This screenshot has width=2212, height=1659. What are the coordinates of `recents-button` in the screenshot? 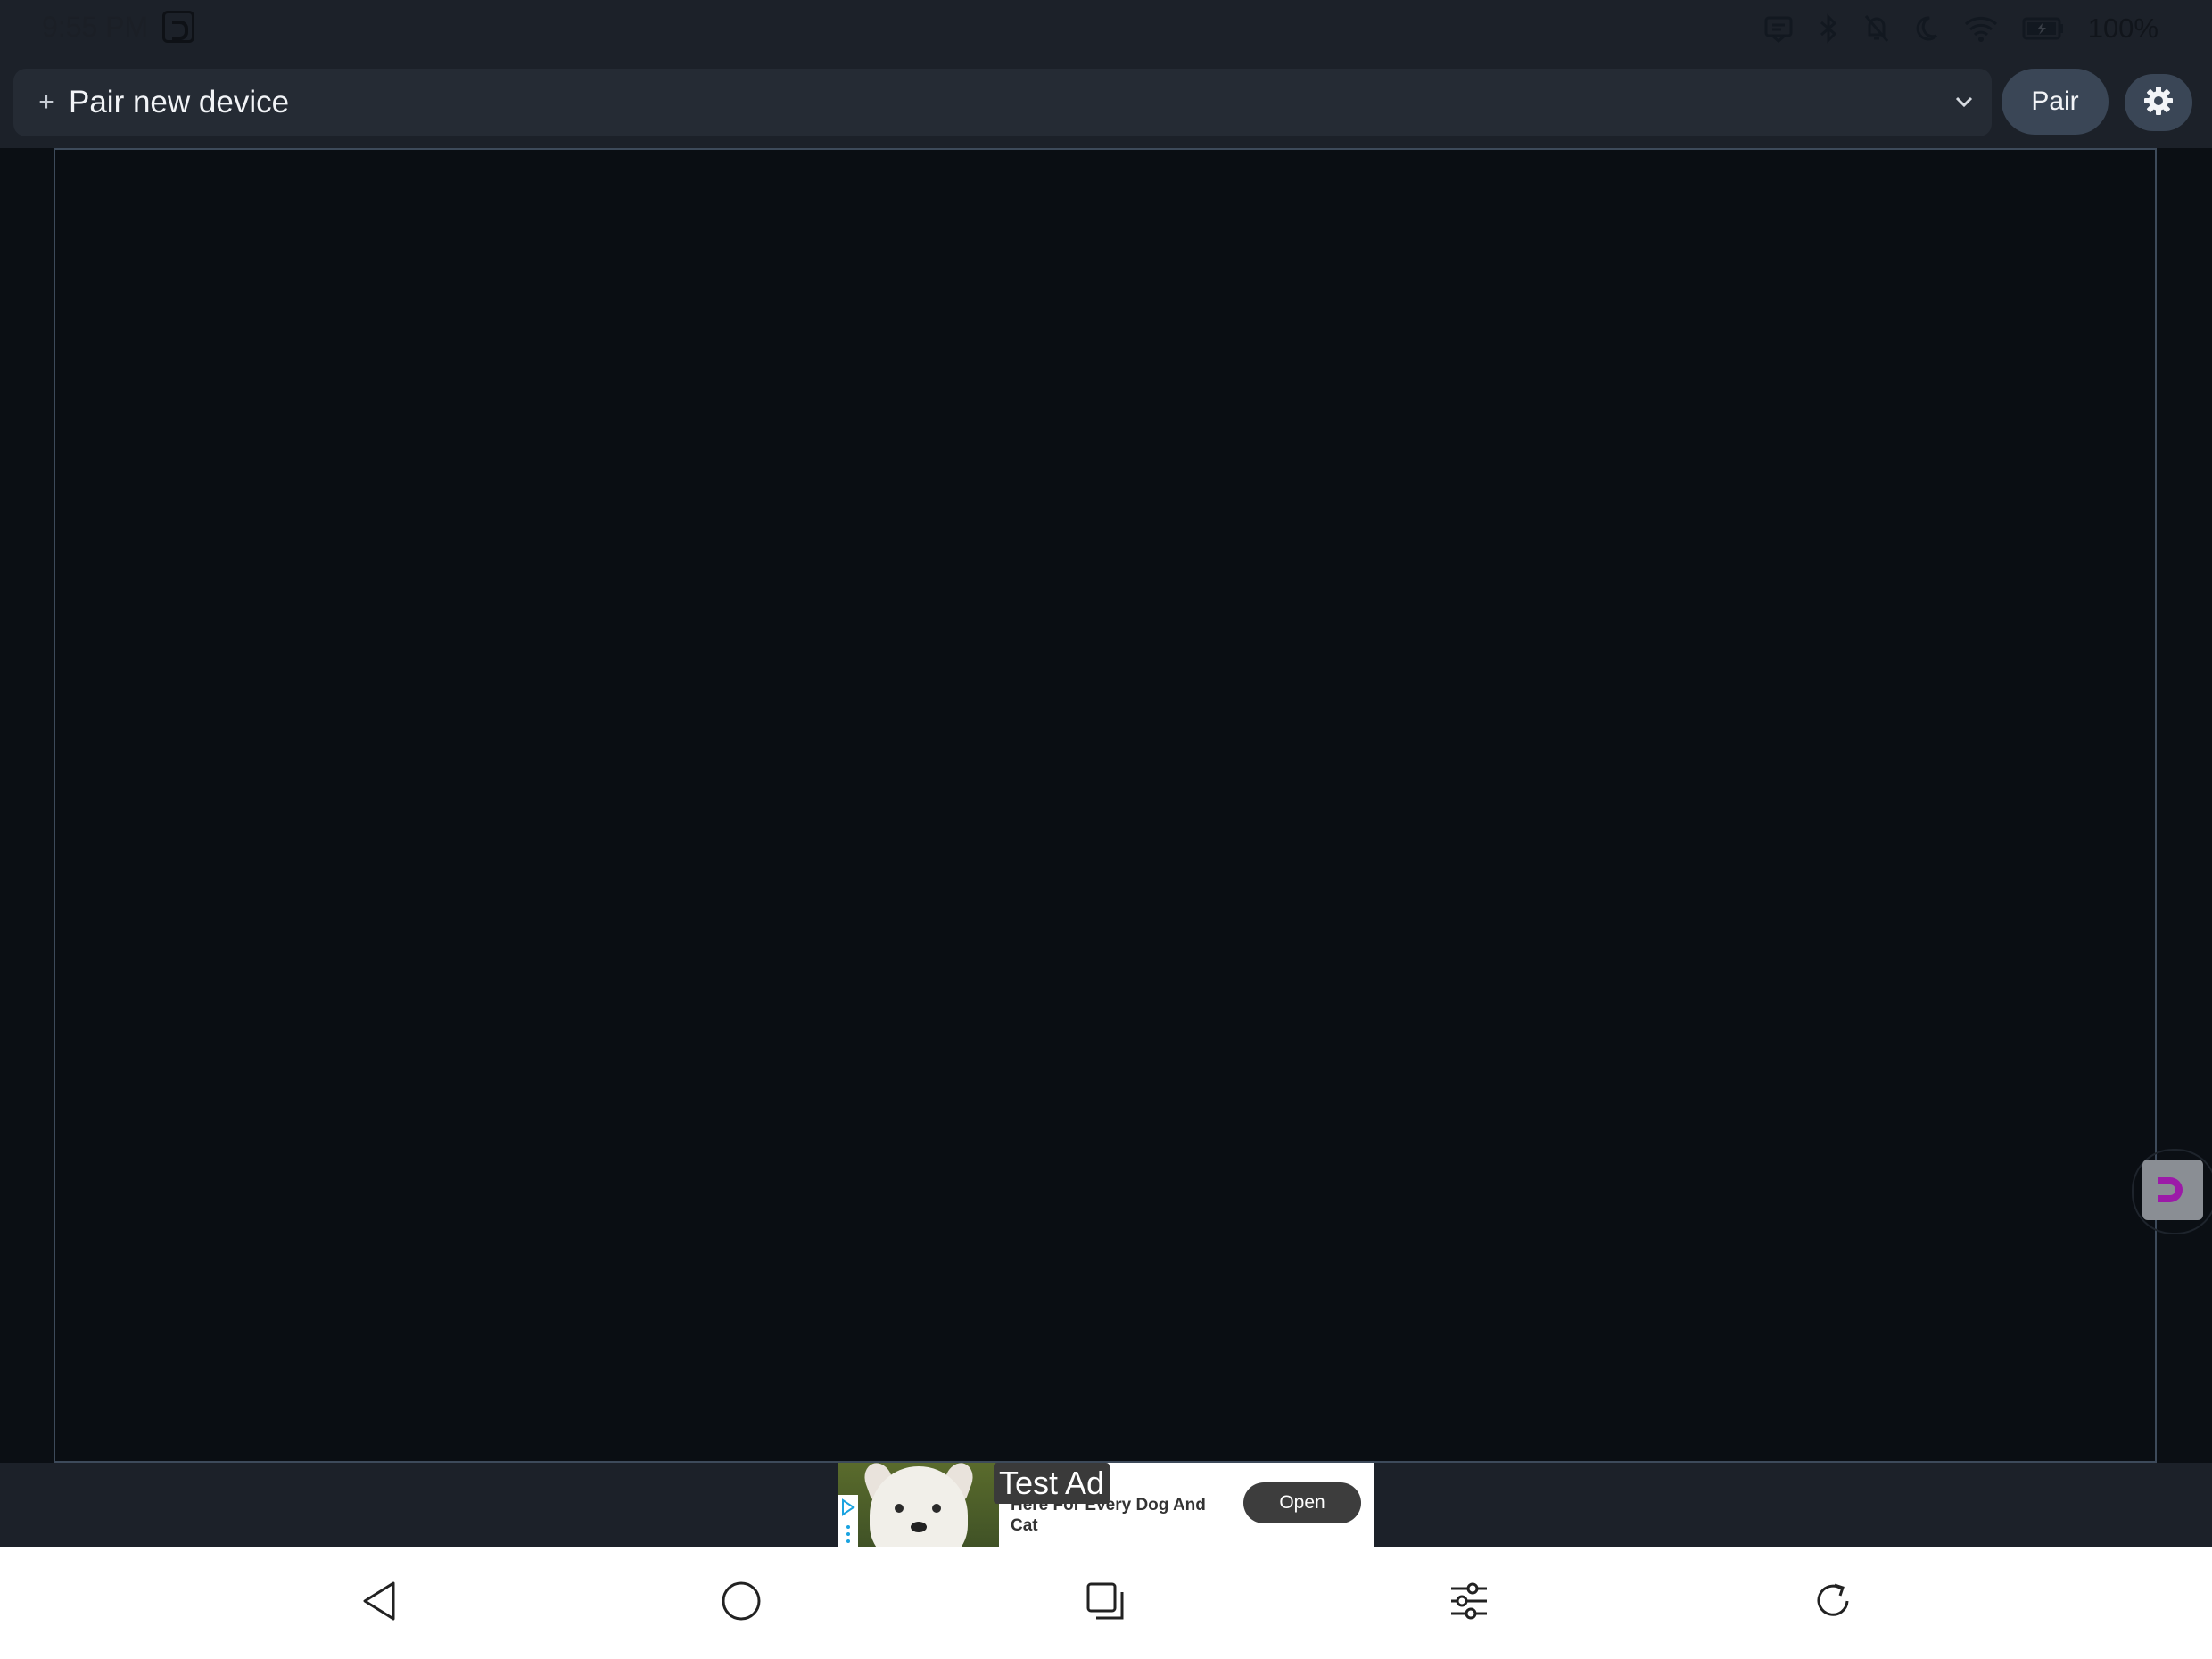 It's located at (1105, 1603).